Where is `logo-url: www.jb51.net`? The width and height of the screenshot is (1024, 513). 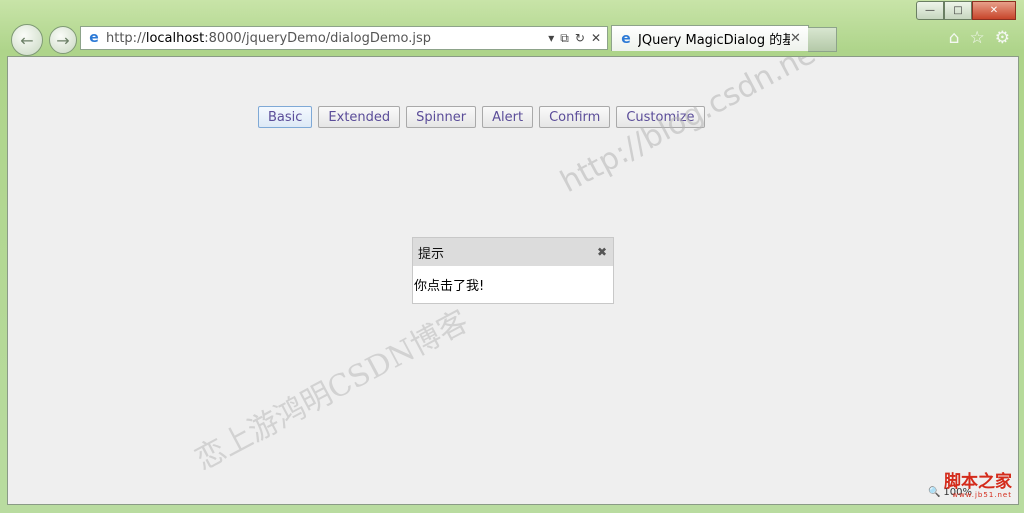
logo-url: www.jb51.net is located at coordinates (982, 495).